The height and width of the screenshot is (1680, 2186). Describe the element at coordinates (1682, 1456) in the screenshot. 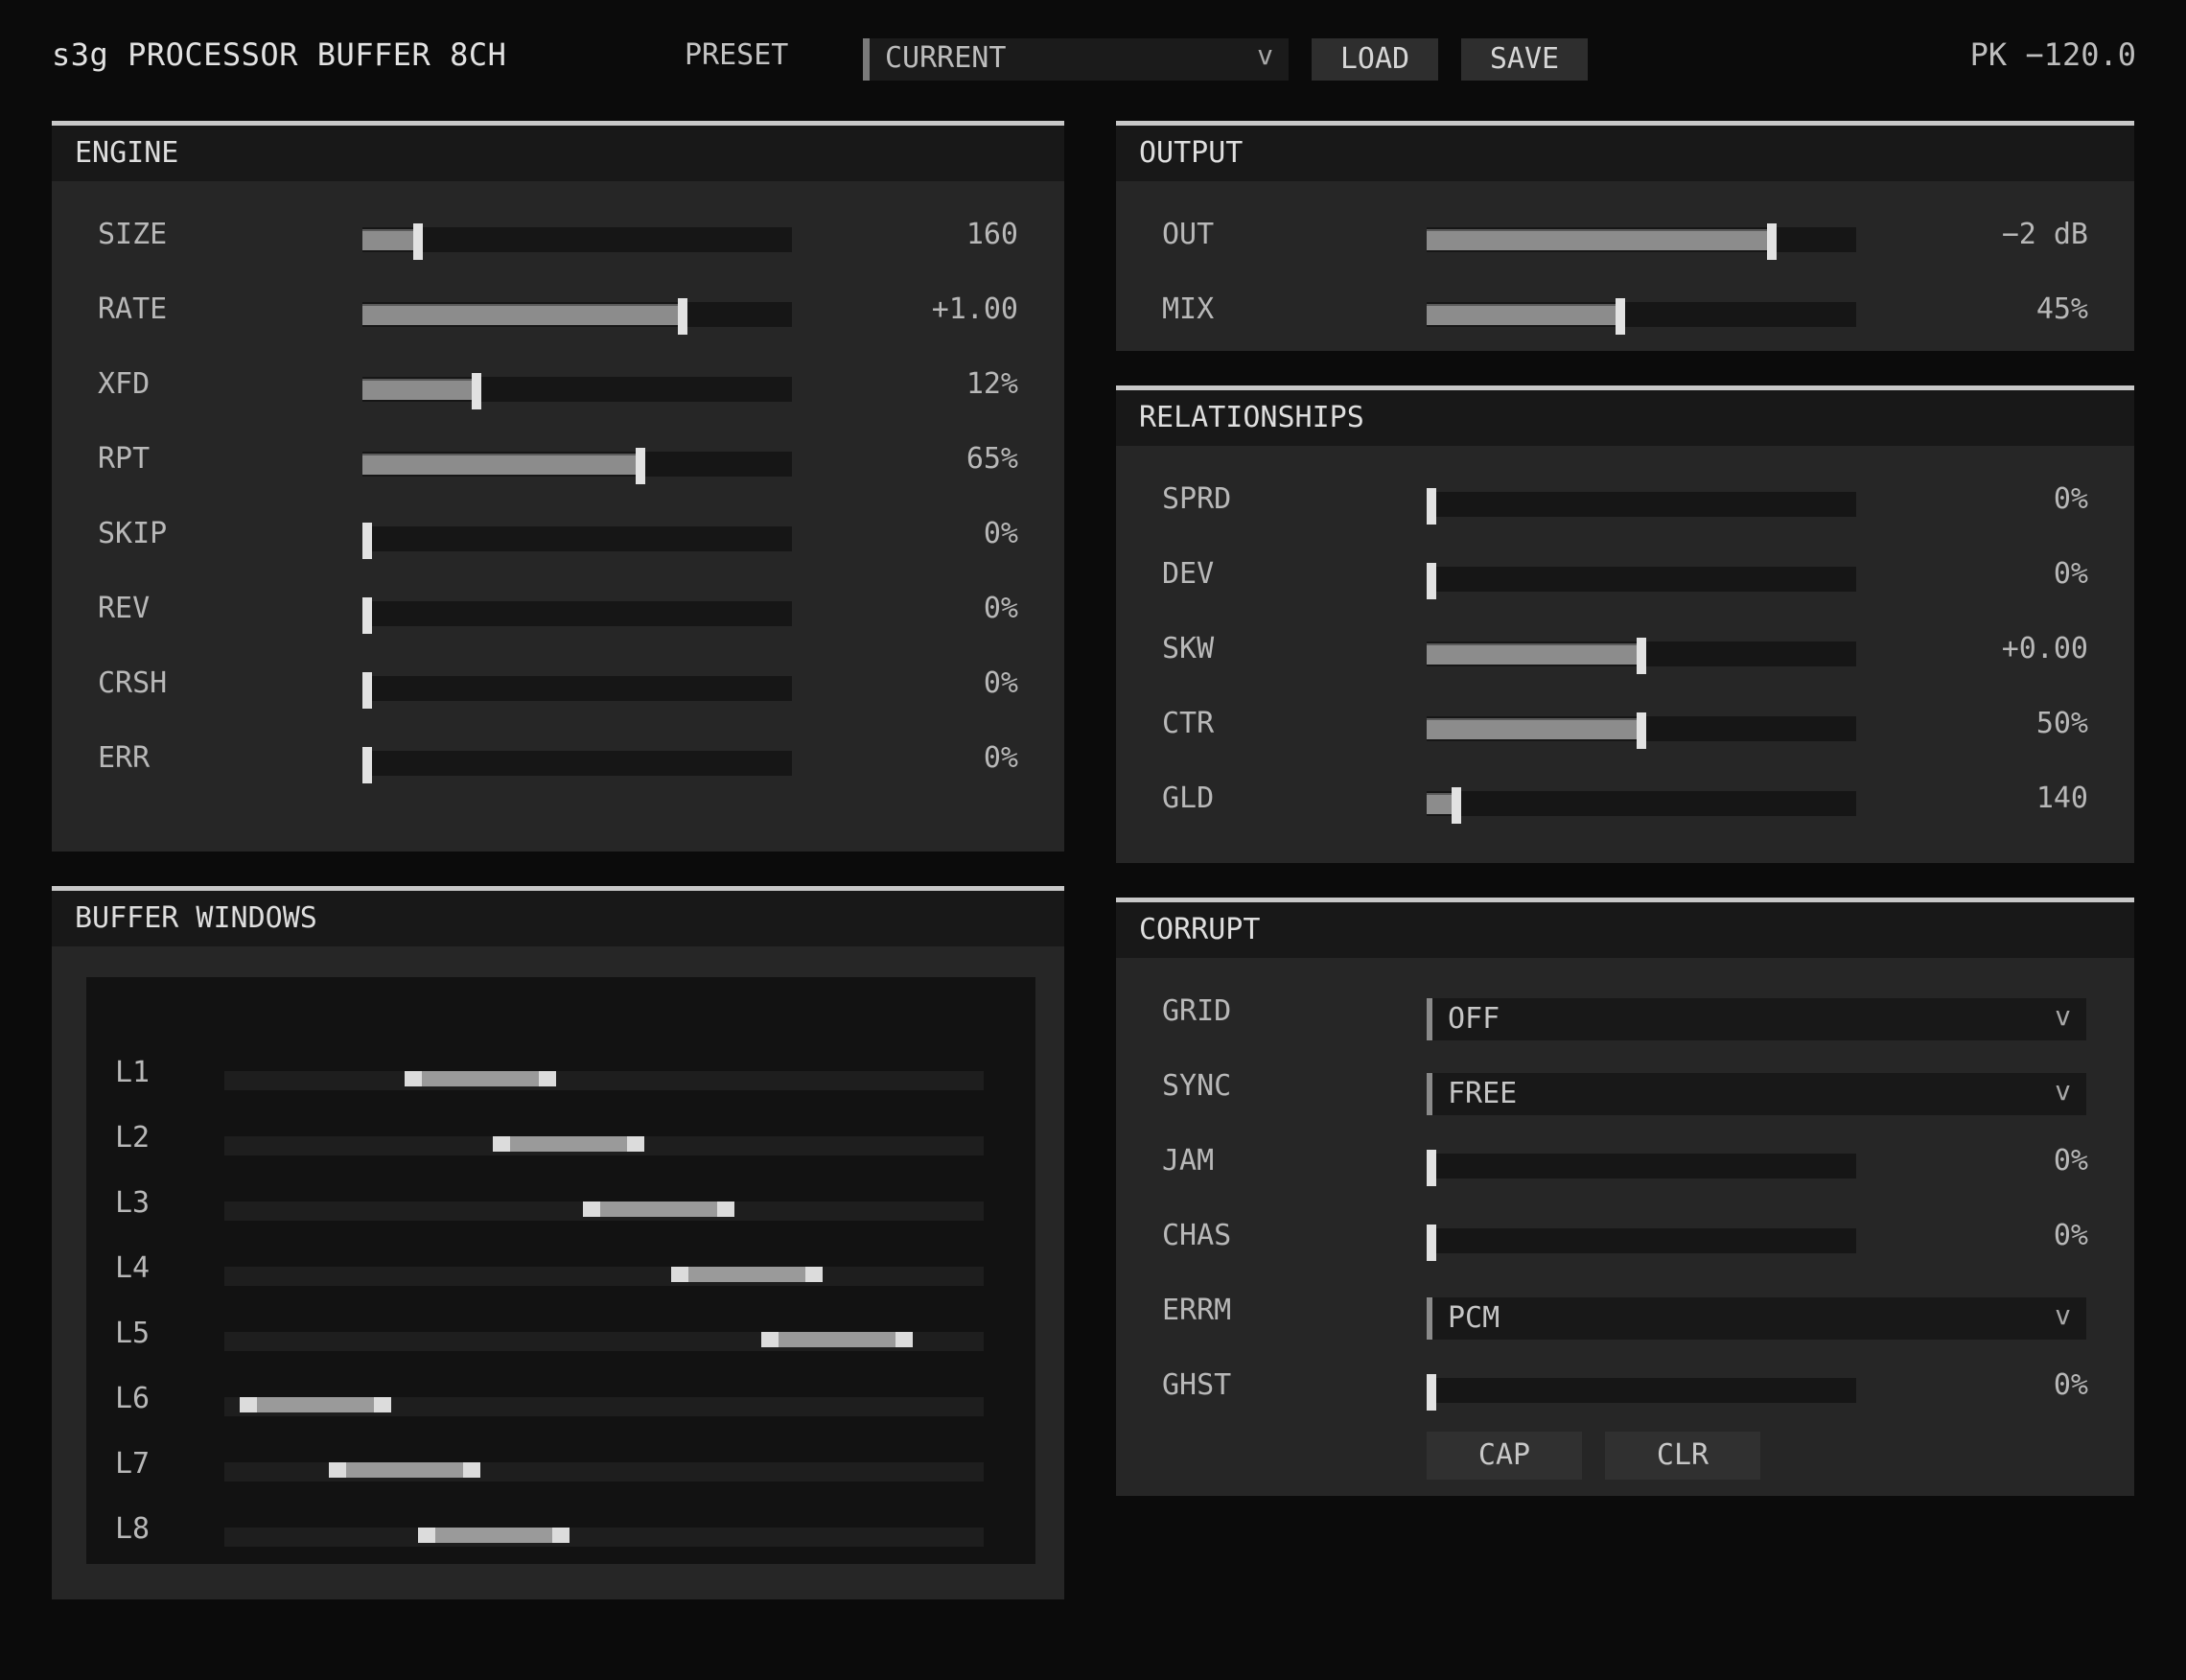

I see `clr-button: CLR` at that location.